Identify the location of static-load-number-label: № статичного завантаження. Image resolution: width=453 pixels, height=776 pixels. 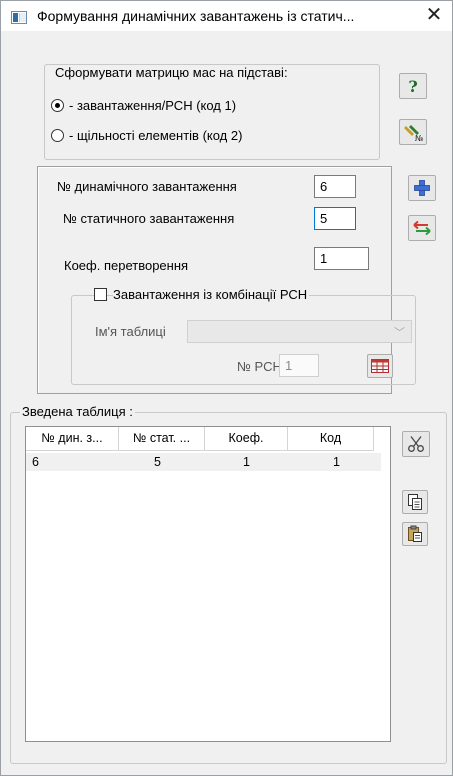
(149, 218).